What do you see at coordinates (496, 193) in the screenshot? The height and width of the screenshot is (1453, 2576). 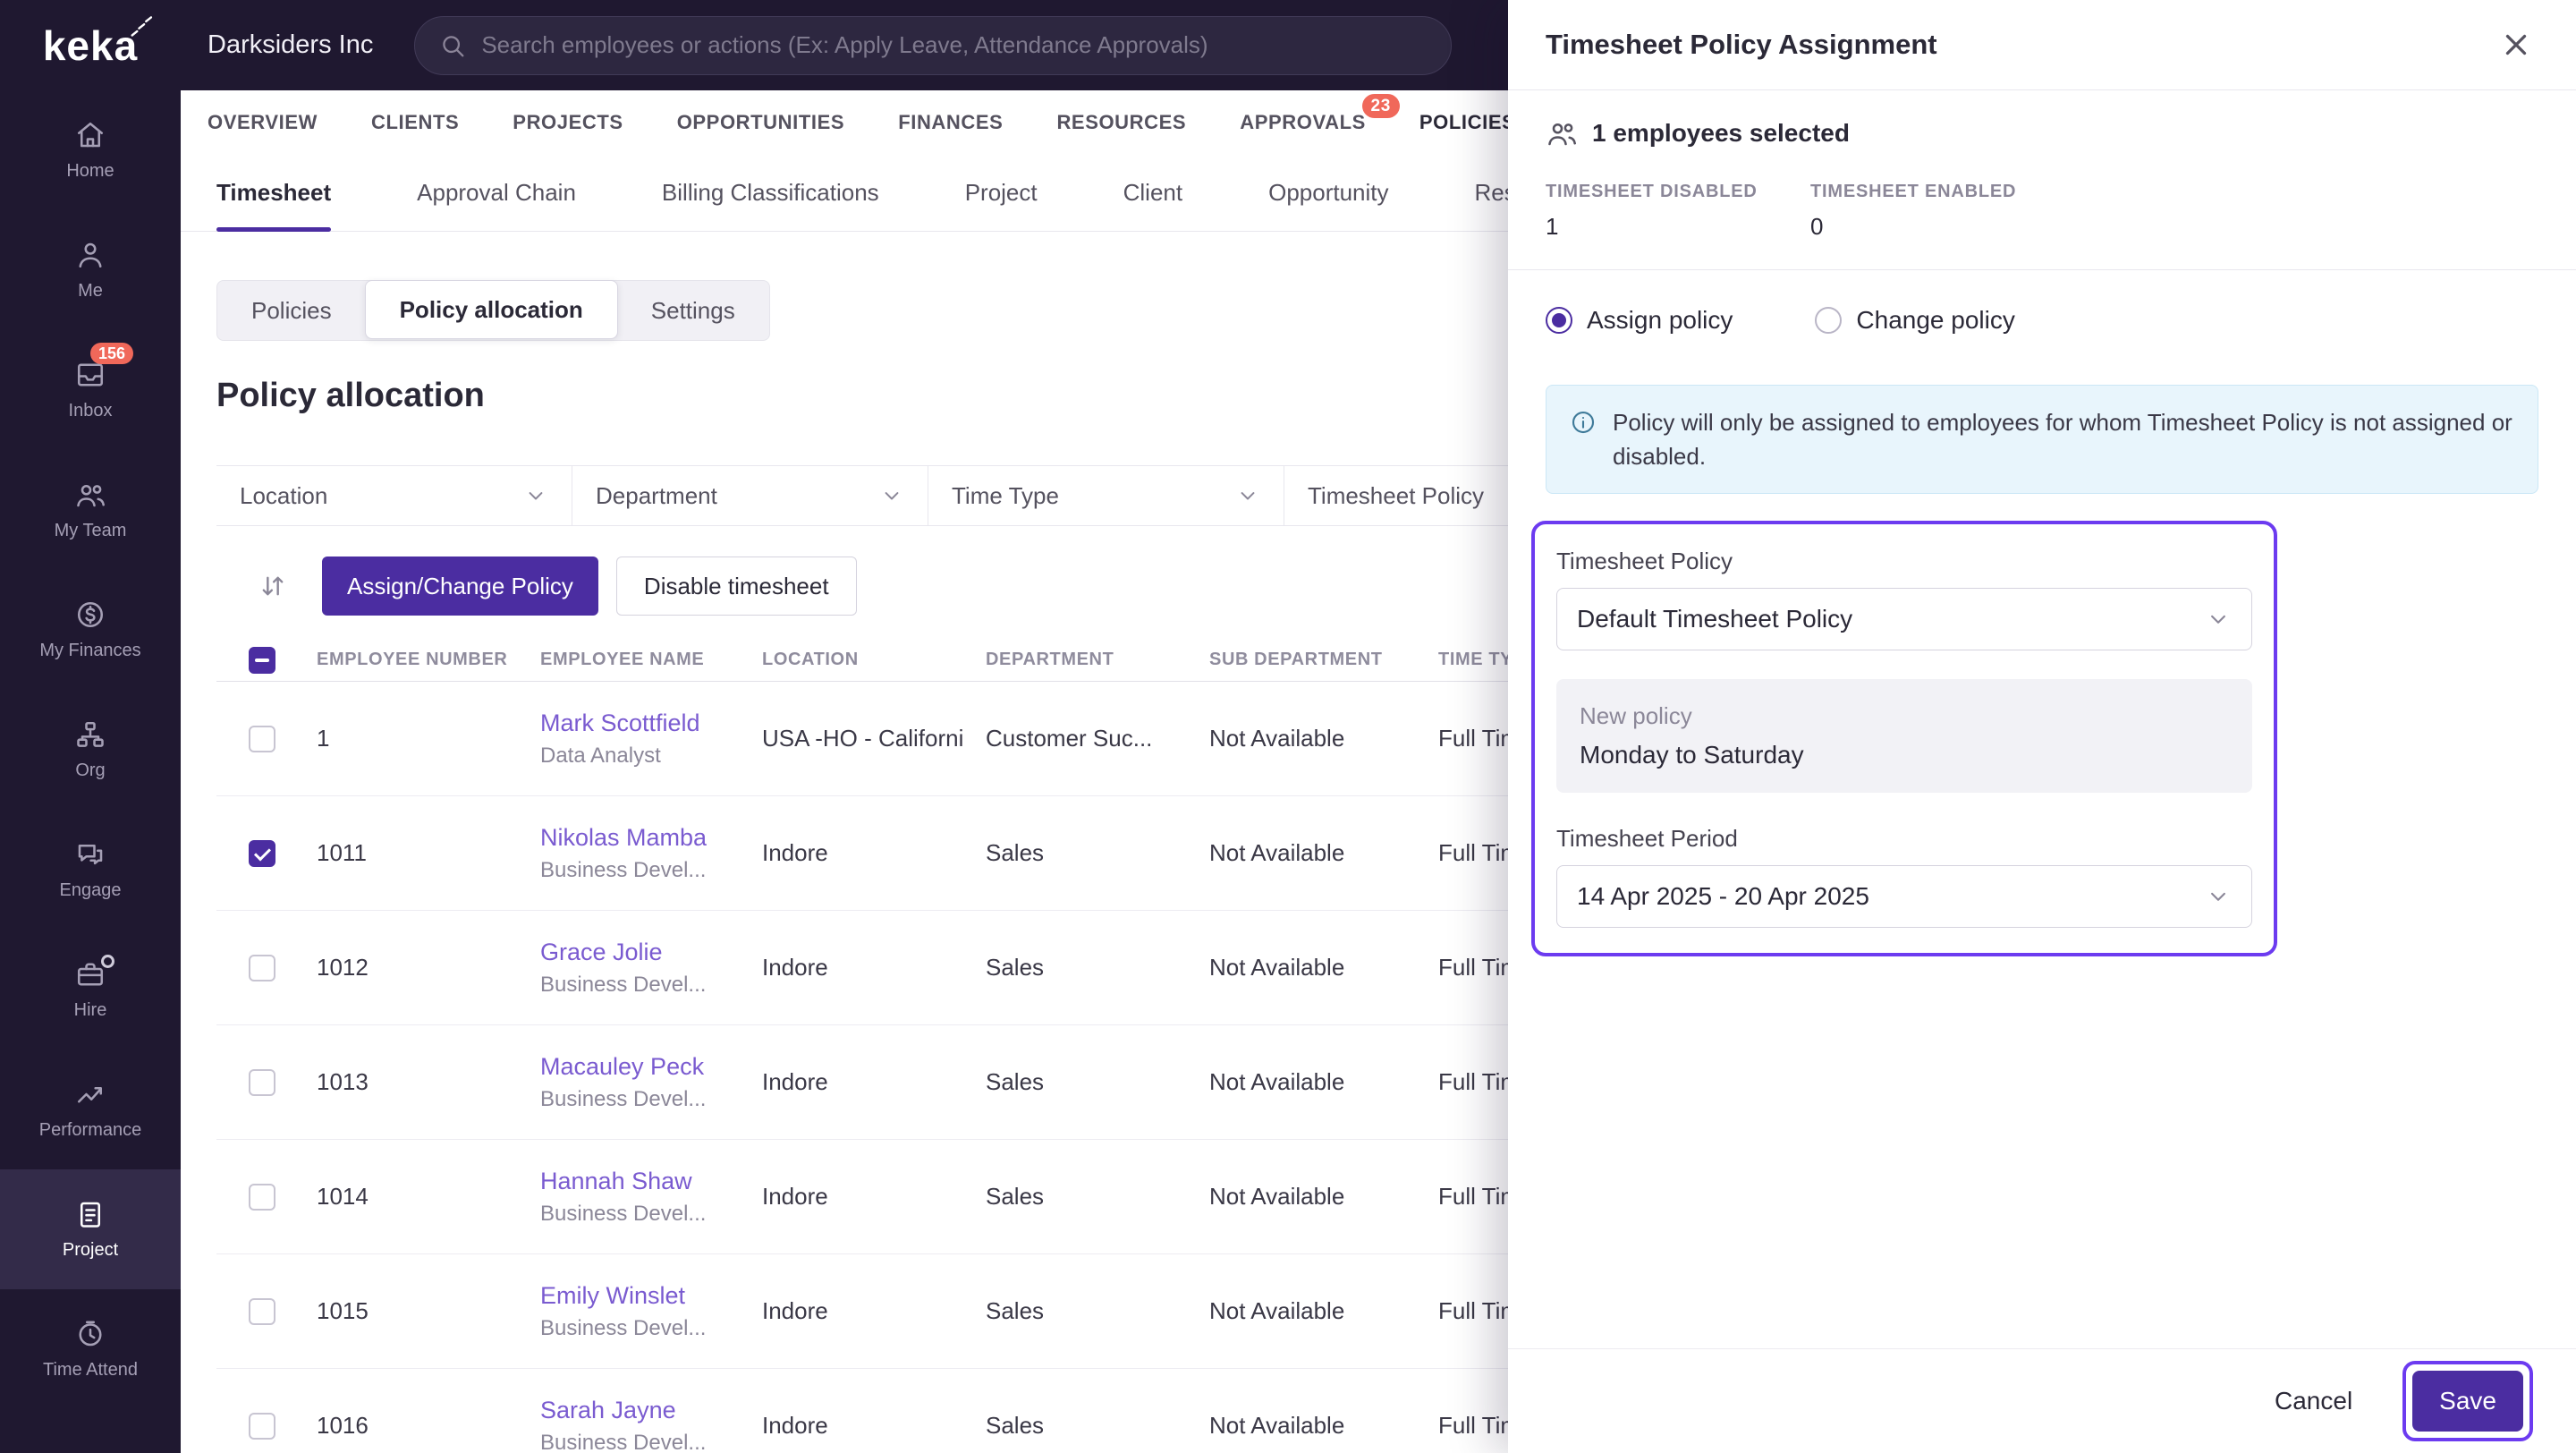 I see `subtab-approval-chain: Approval Chain` at bounding box center [496, 193].